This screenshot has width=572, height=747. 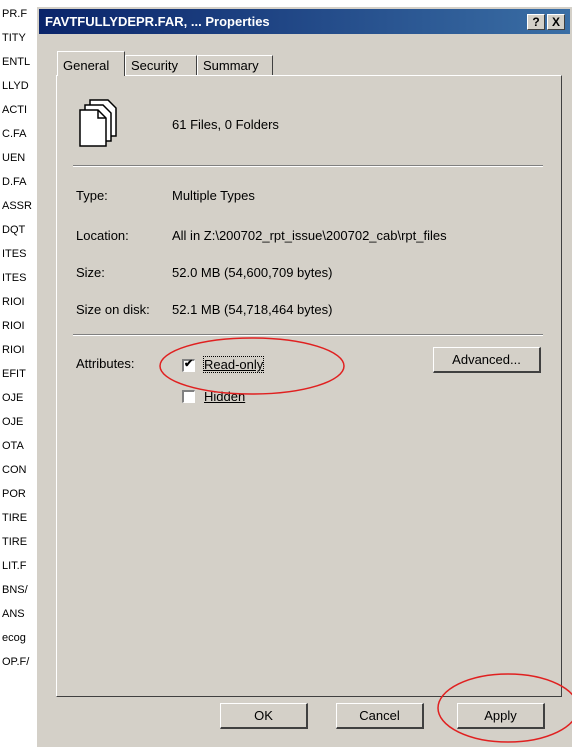 What do you see at coordinates (92, 195) in the screenshot?
I see `type-label: Type:` at bounding box center [92, 195].